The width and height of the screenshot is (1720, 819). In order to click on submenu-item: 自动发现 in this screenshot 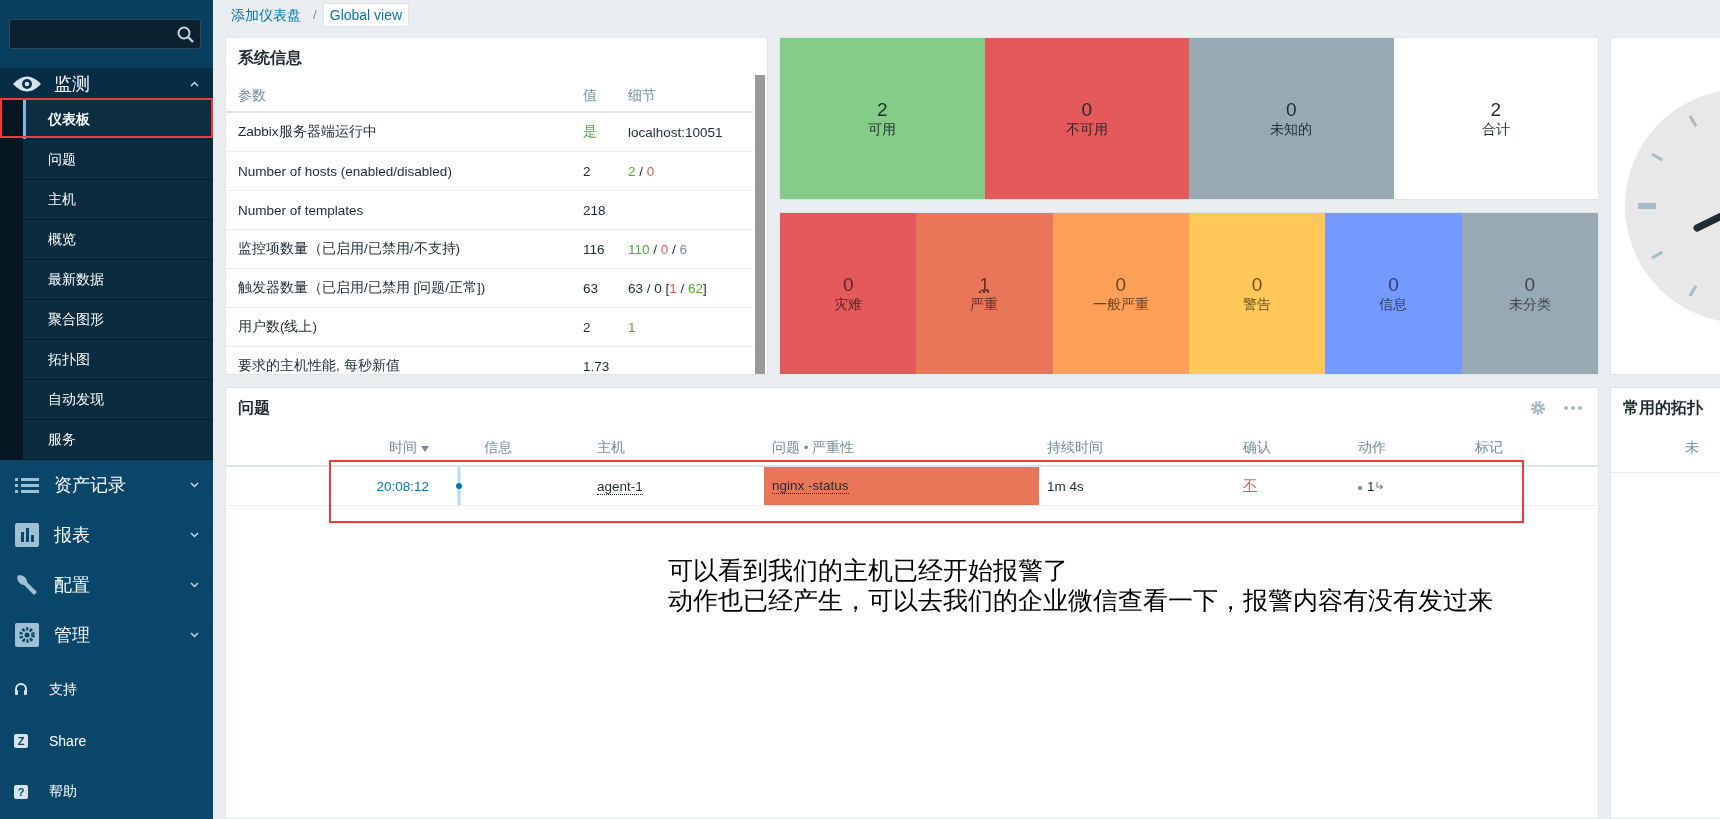, I will do `click(118, 400)`.